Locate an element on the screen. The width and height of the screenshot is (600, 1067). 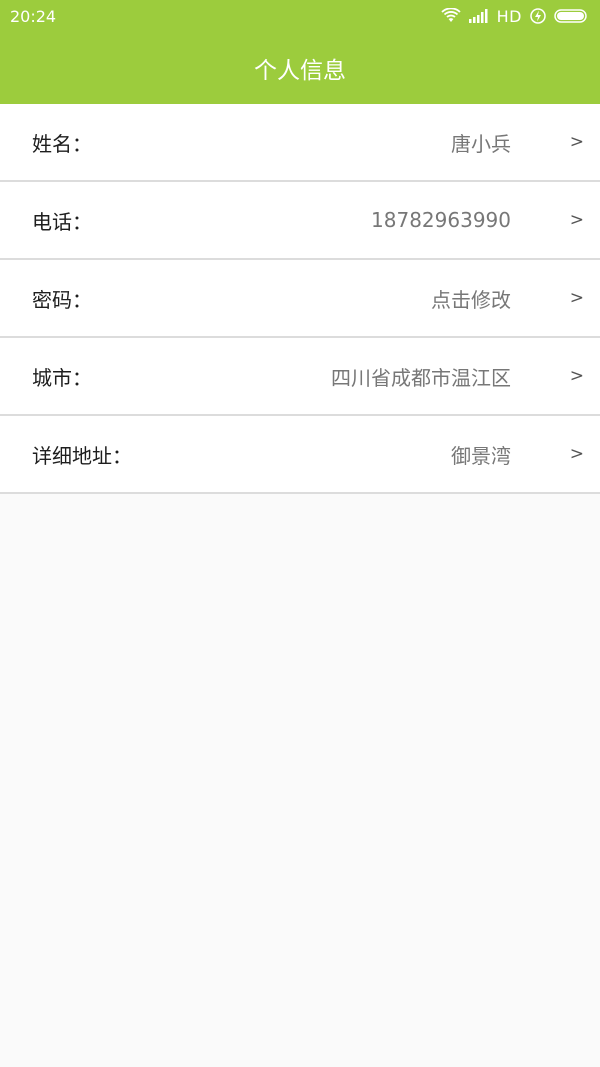
row-city: 城市： 四川省成都市温江区 > is located at coordinates (300, 377).